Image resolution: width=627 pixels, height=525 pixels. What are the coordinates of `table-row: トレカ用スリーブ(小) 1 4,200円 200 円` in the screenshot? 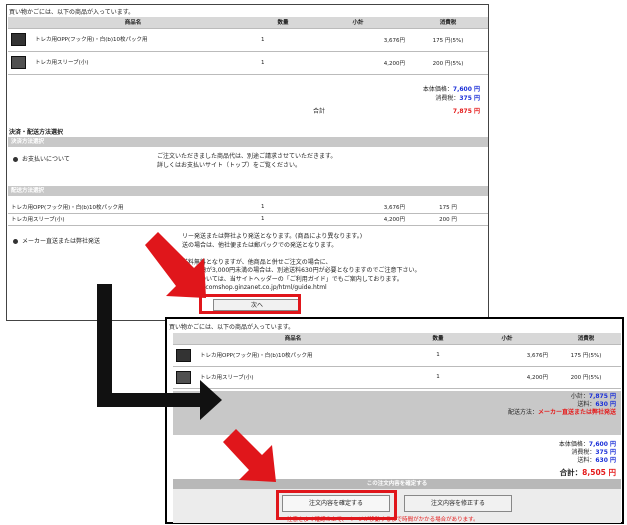 It's located at (248, 219).